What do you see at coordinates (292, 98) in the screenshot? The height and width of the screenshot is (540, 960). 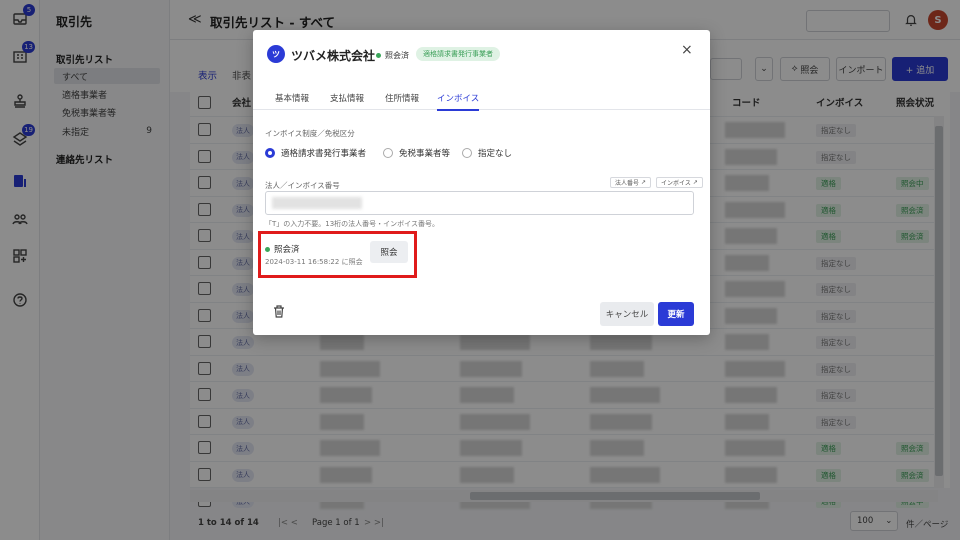 I see `tab-basic-info: 基本情報` at bounding box center [292, 98].